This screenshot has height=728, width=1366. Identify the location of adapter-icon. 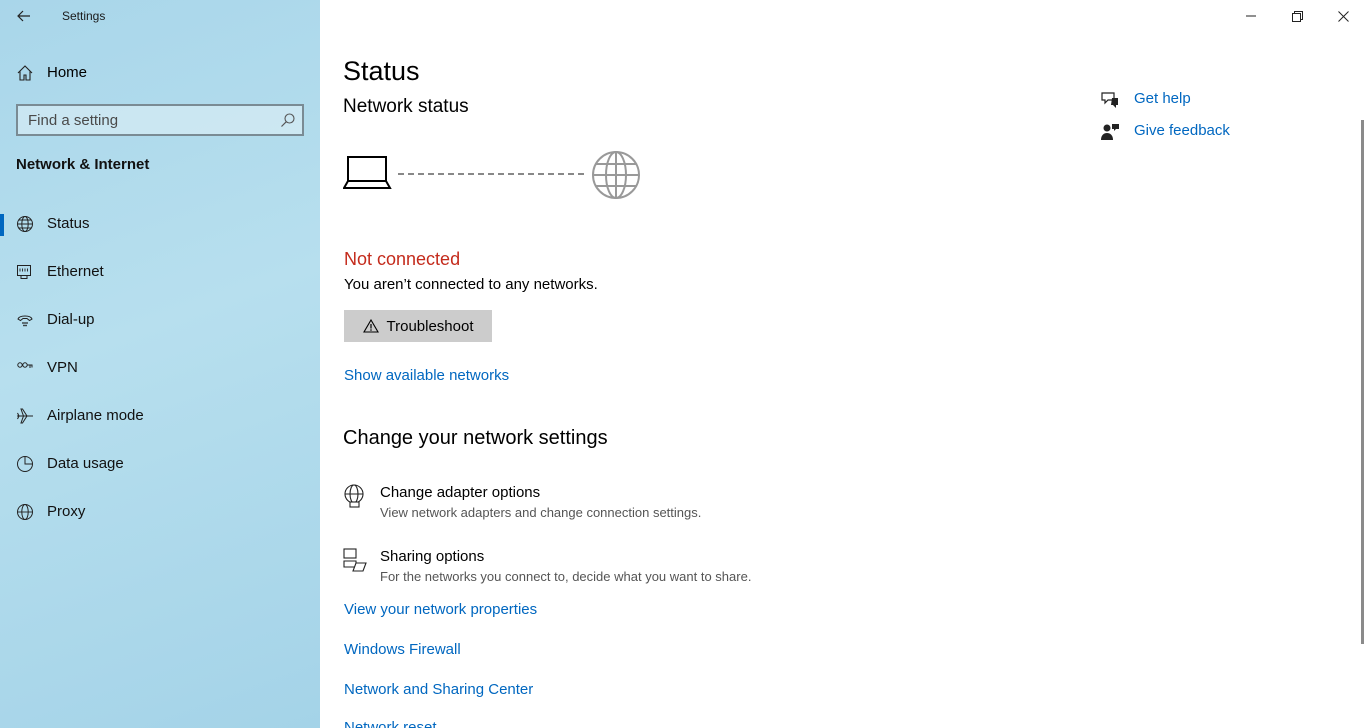
(354, 496).